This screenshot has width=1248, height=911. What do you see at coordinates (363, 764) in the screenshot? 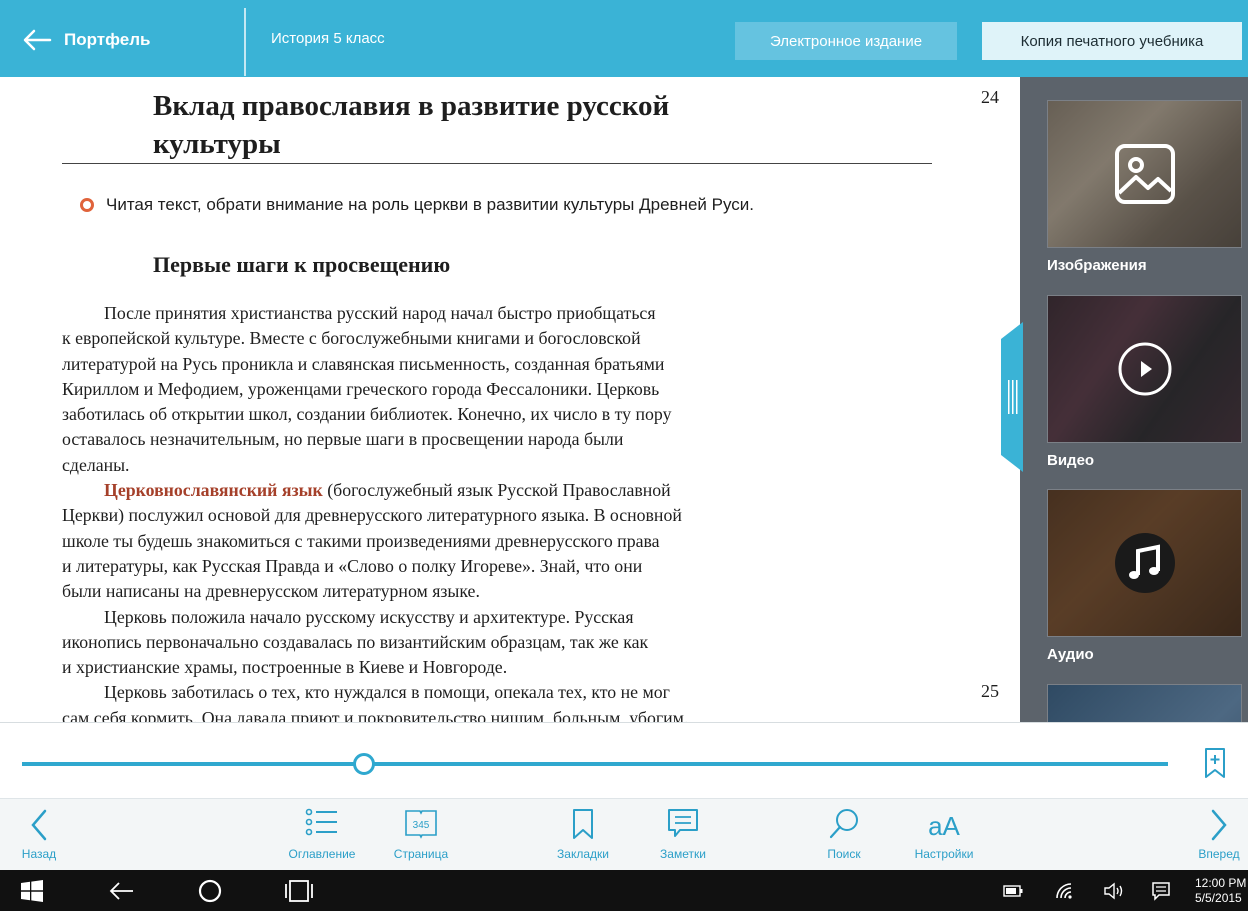
I see `progress-knob` at bounding box center [363, 764].